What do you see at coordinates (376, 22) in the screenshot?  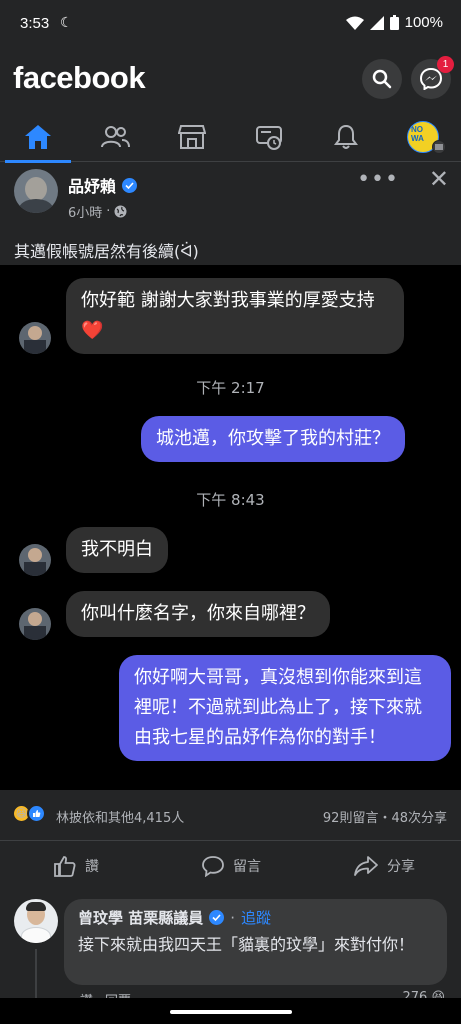 I see `signal-icon` at bounding box center [376, 22].